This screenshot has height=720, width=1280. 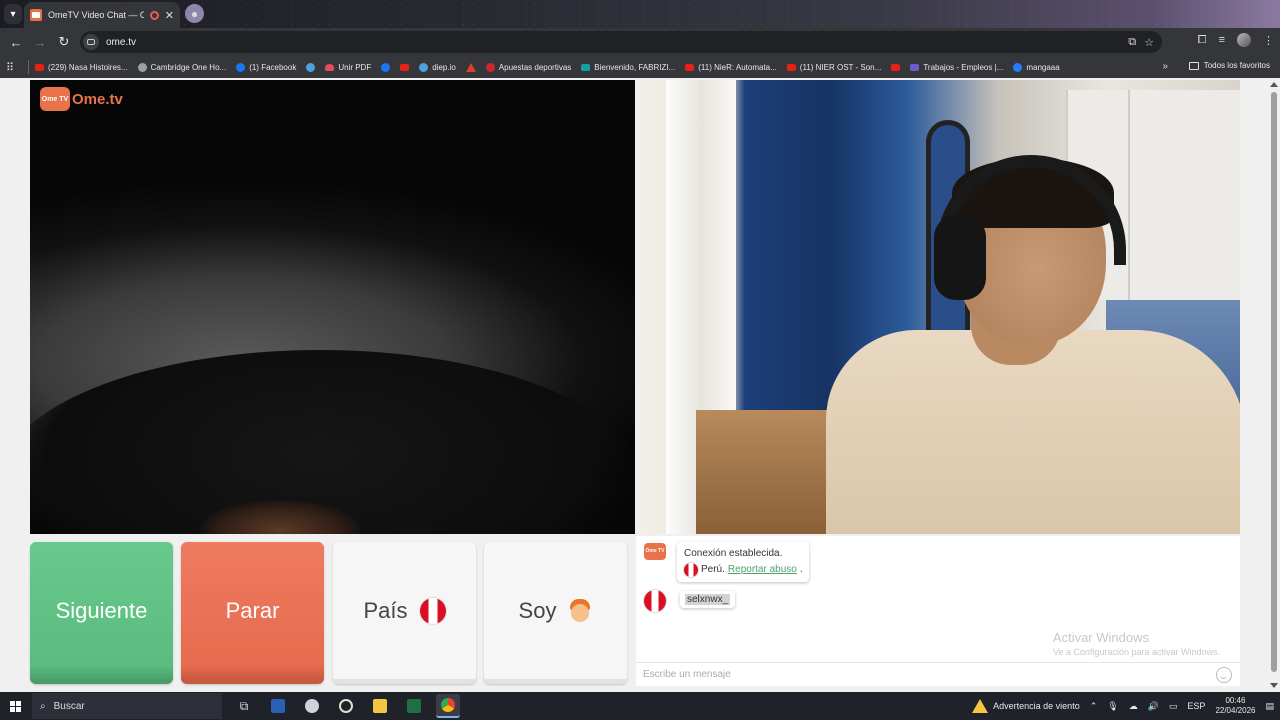 What do you see at coordinates (1094, 706) in the screenshot?
I see `chevron-up-icon: ⌃` at bounding box center [1094, 706].